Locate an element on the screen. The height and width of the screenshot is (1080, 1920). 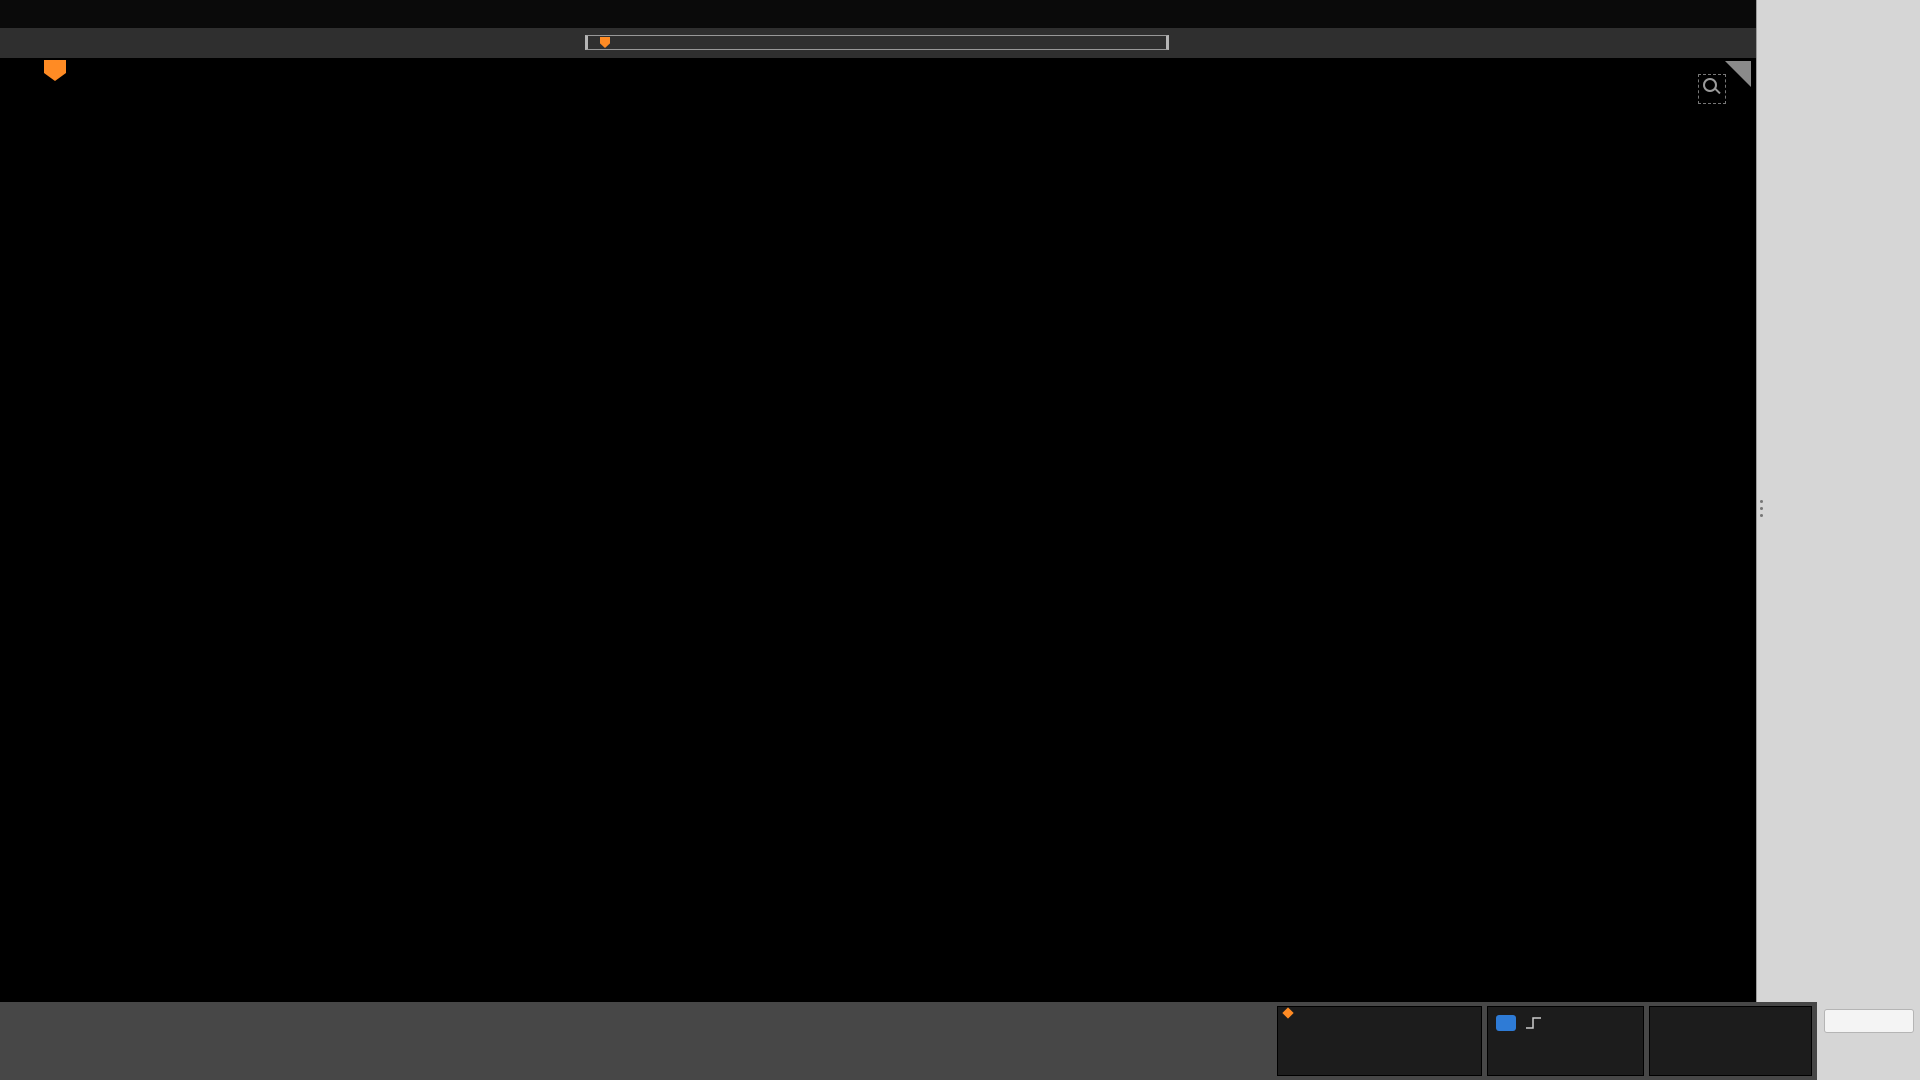
menu-bar is located at coordinates (878, 14).